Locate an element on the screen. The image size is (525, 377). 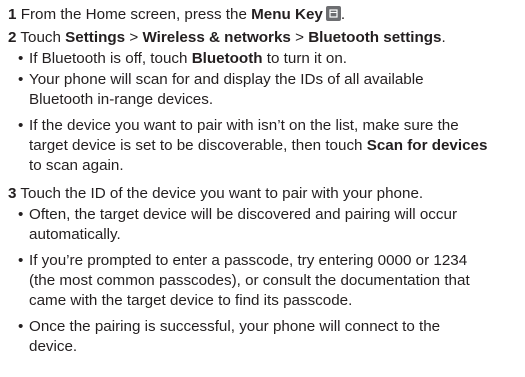
bullet-text: to scan again. is located at coordinates (76, 165).